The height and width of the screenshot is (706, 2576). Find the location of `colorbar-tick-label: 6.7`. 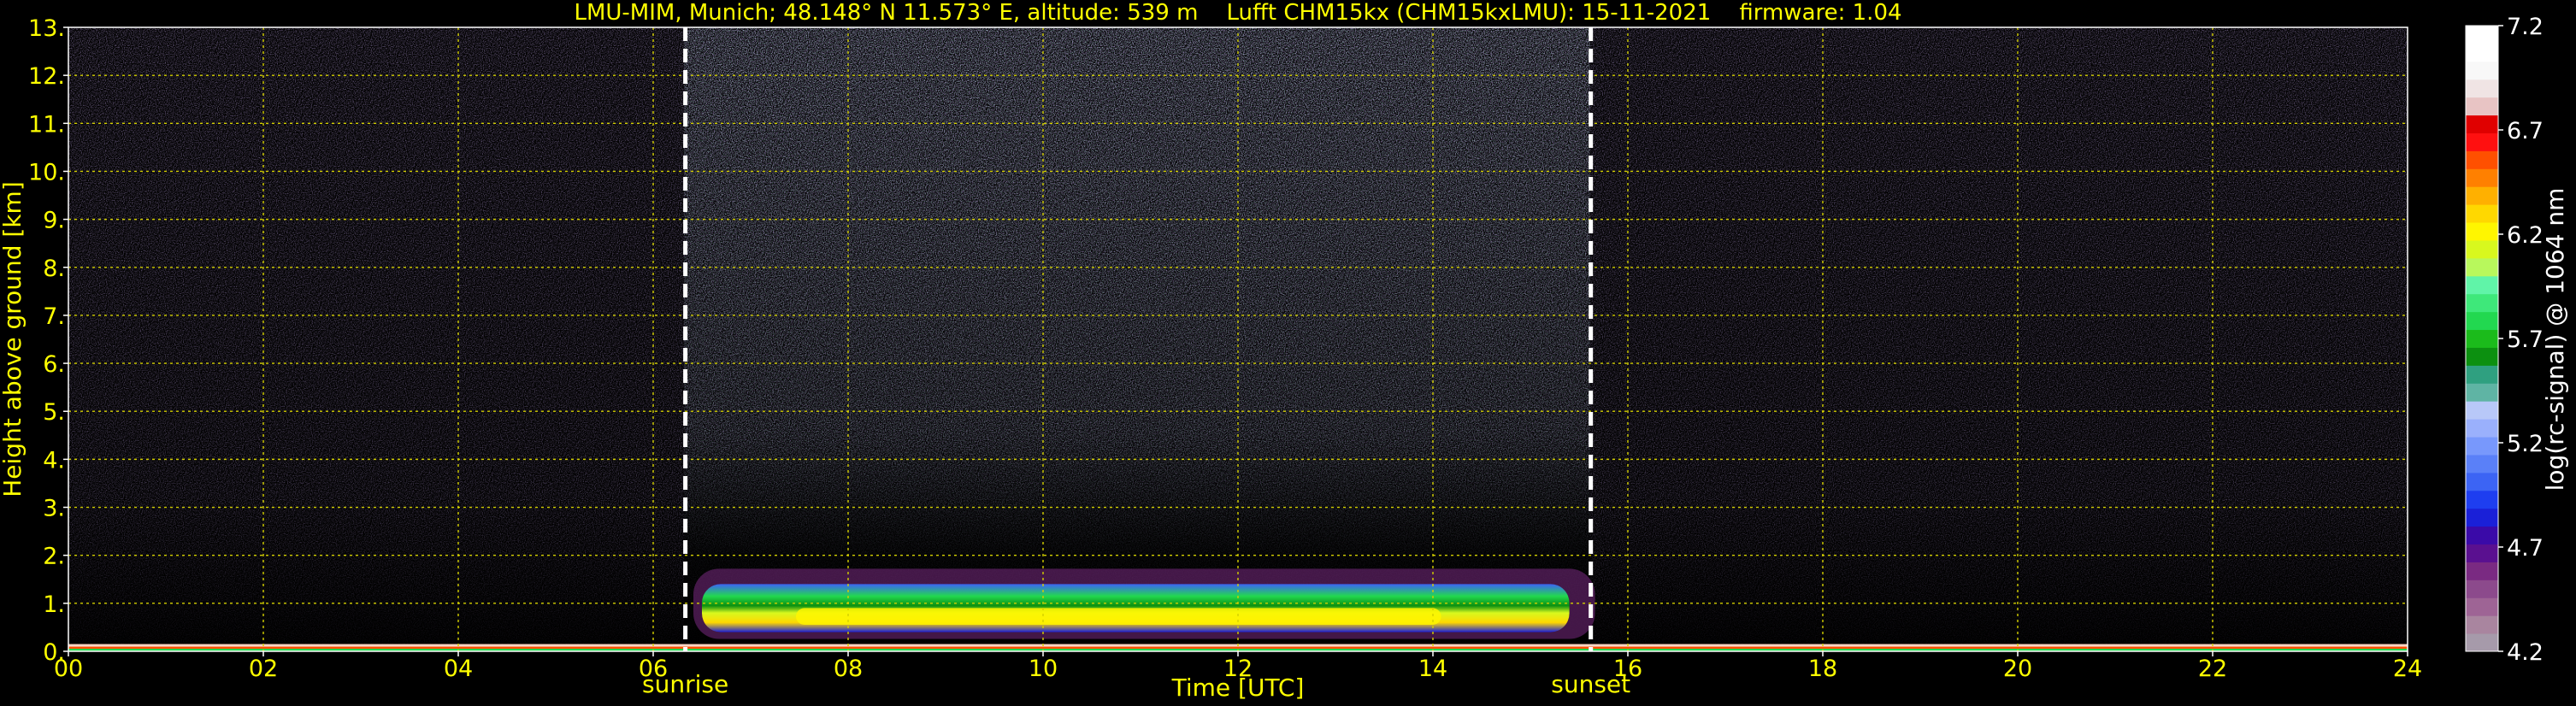

colorbar-tick-label: 6.7 is located at coordinates (2525, 131).